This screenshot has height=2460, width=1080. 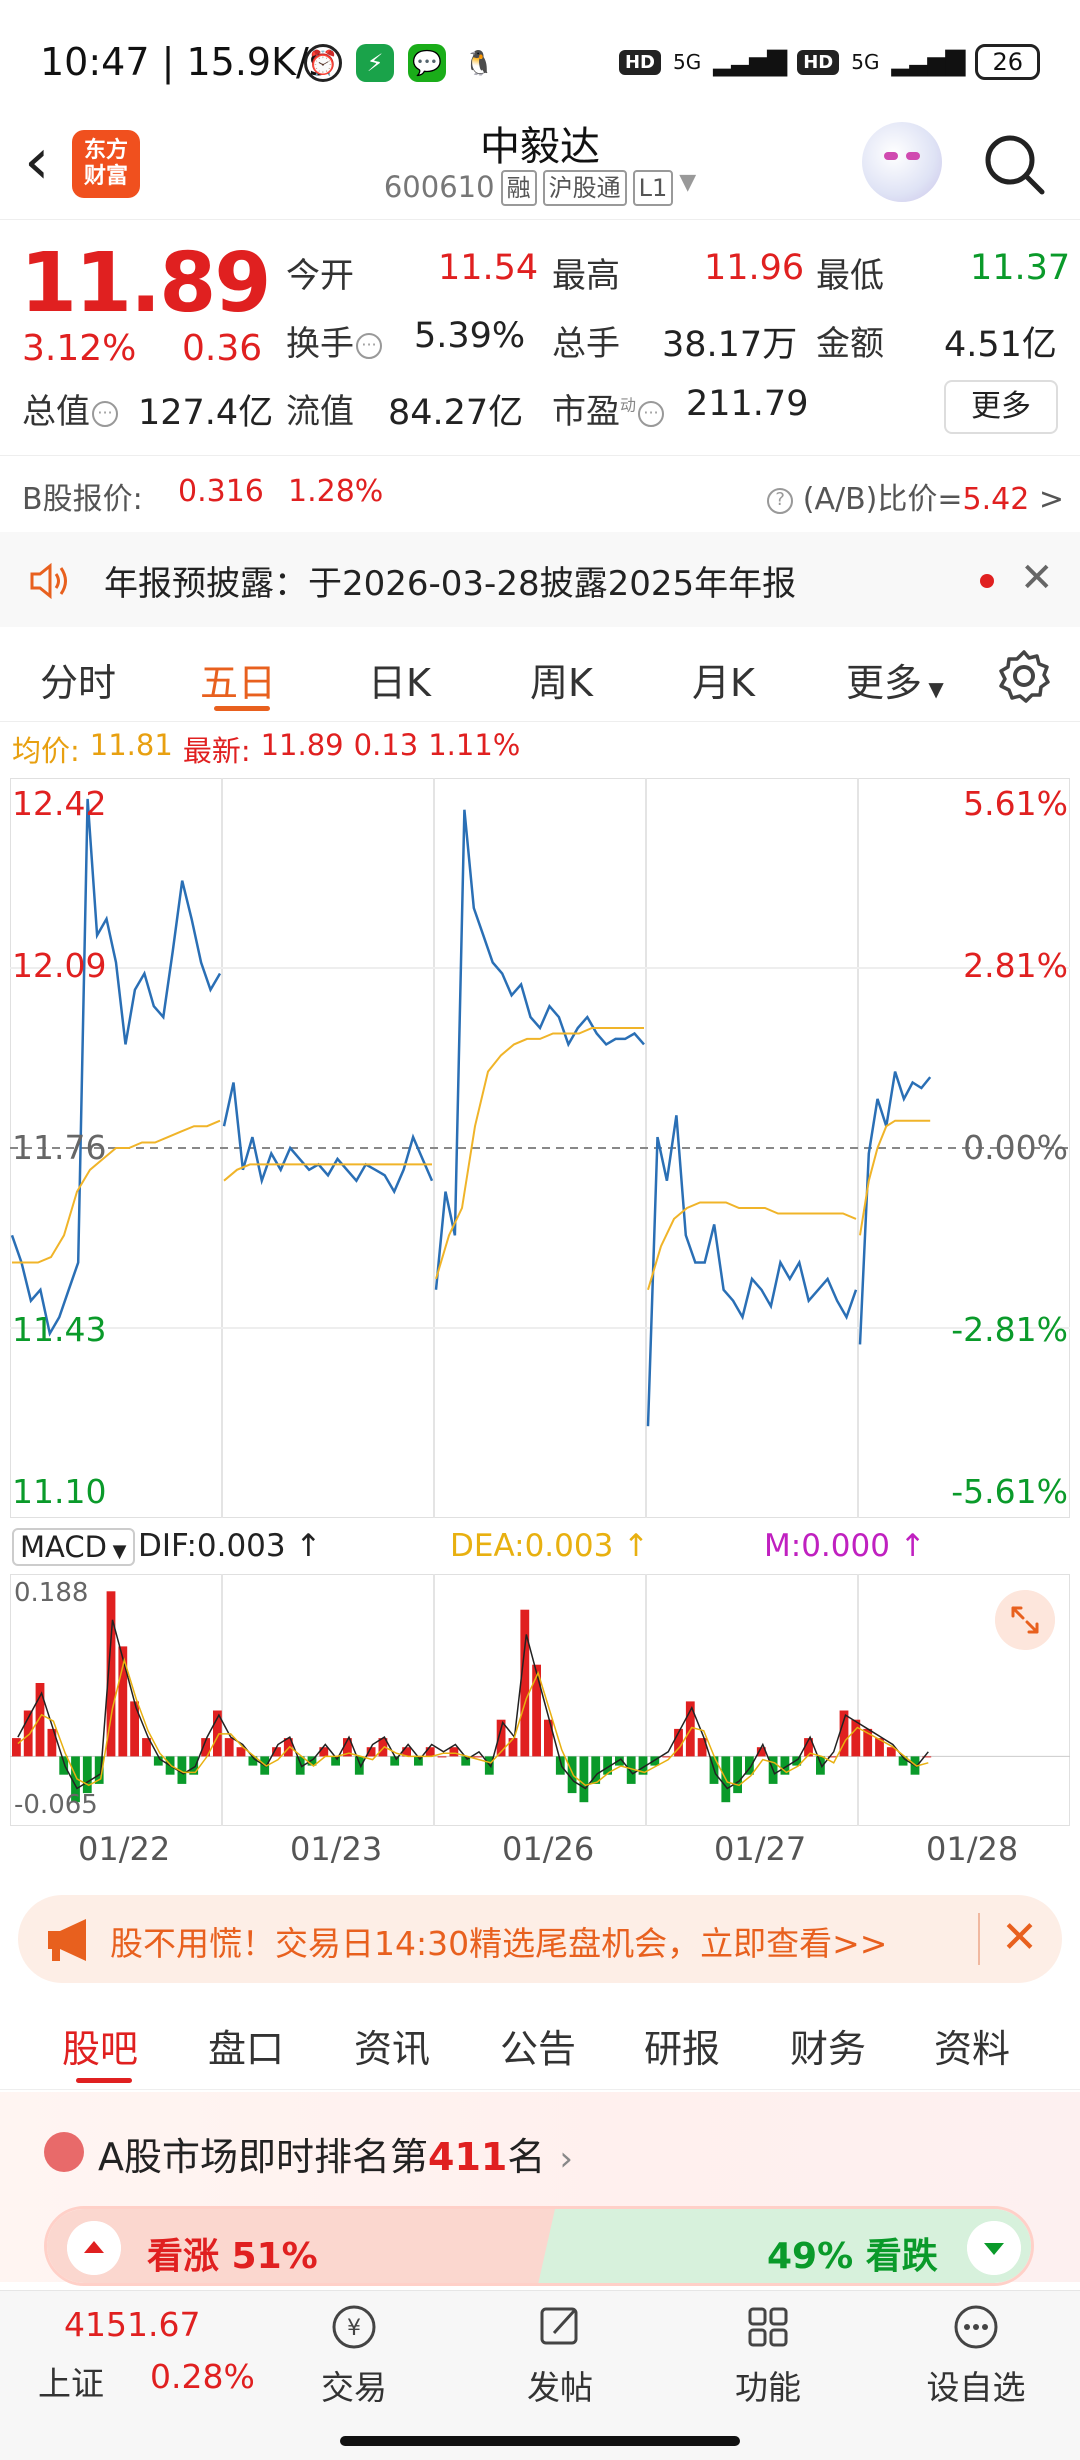 What do you see at coordinates (132, 2324) in the screenshot?
I see `index-value: 4151.67` at bounding box center [132, 2324].